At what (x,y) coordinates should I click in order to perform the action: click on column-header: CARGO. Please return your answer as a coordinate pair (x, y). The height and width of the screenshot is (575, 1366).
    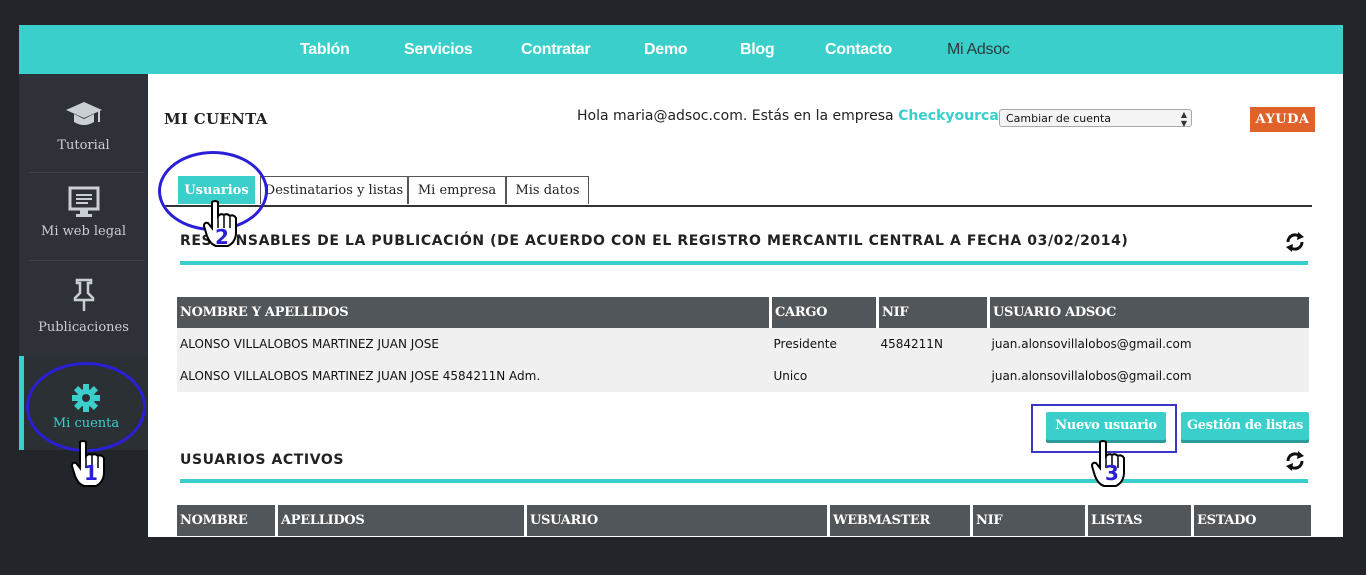
    Looking at the image, I should click on (824, 312).